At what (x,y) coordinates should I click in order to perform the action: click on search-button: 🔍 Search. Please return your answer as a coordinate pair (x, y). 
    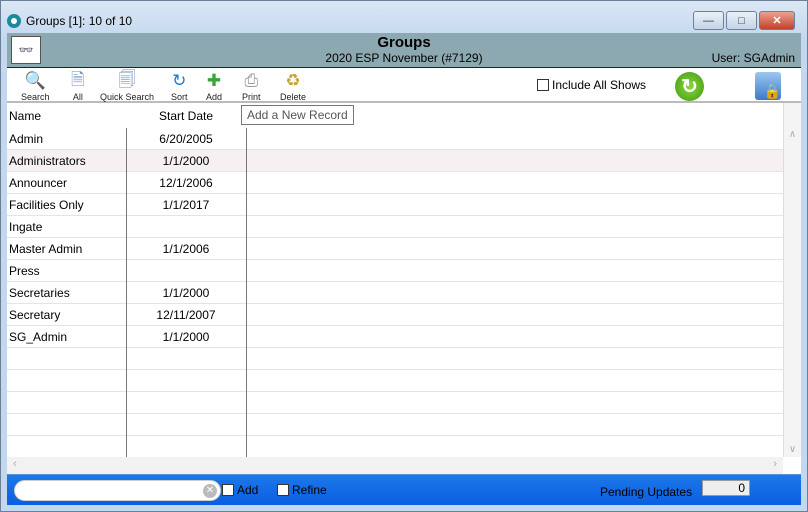
    Looking at the image, I should click on (35, 86).